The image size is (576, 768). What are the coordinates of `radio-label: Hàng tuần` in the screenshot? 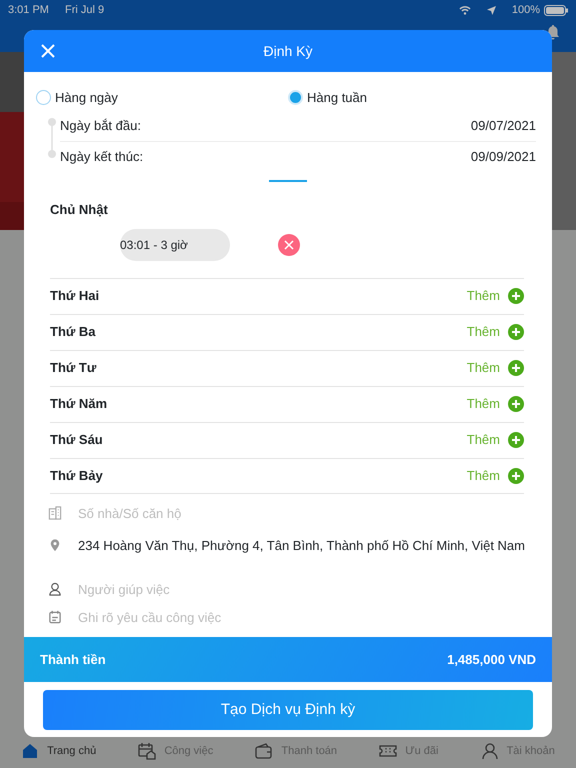 It's located at (337, 98).